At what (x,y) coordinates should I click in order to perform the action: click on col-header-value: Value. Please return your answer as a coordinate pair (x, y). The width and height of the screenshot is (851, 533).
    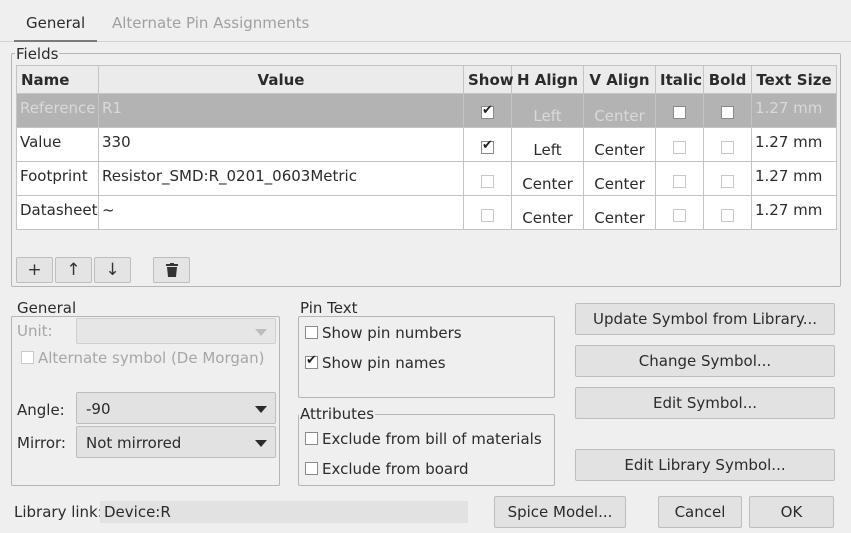
    Looking at the image, I should click on (281, 79).